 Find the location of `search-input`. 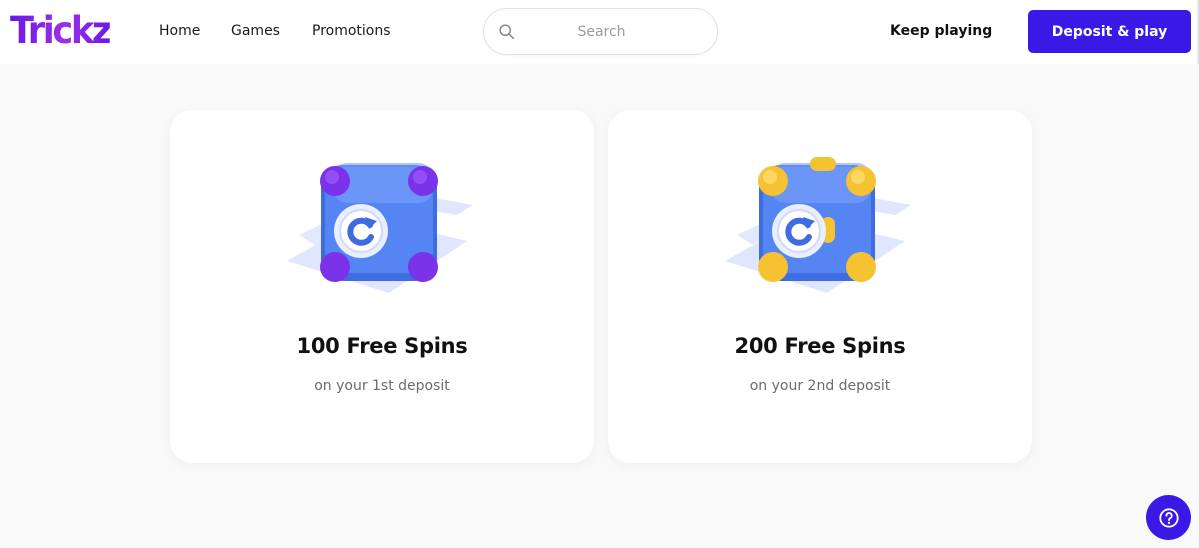

search-input is located at coordinates (601, 32).